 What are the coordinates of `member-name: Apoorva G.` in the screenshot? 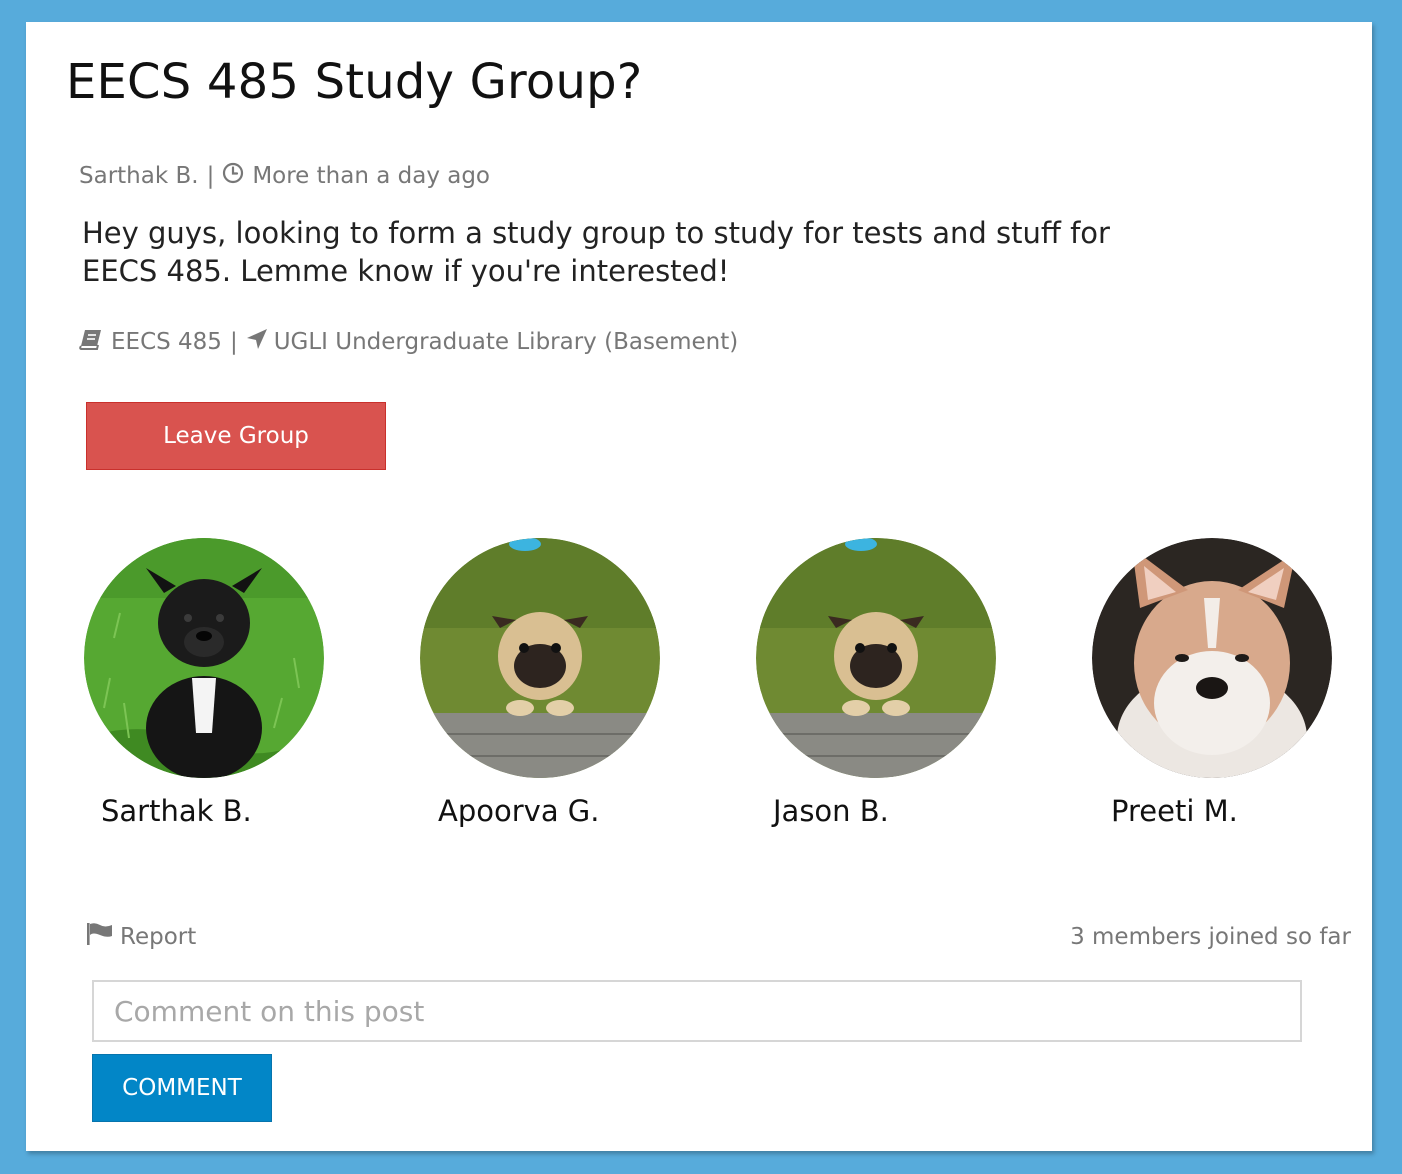 It's located at (519, 811).